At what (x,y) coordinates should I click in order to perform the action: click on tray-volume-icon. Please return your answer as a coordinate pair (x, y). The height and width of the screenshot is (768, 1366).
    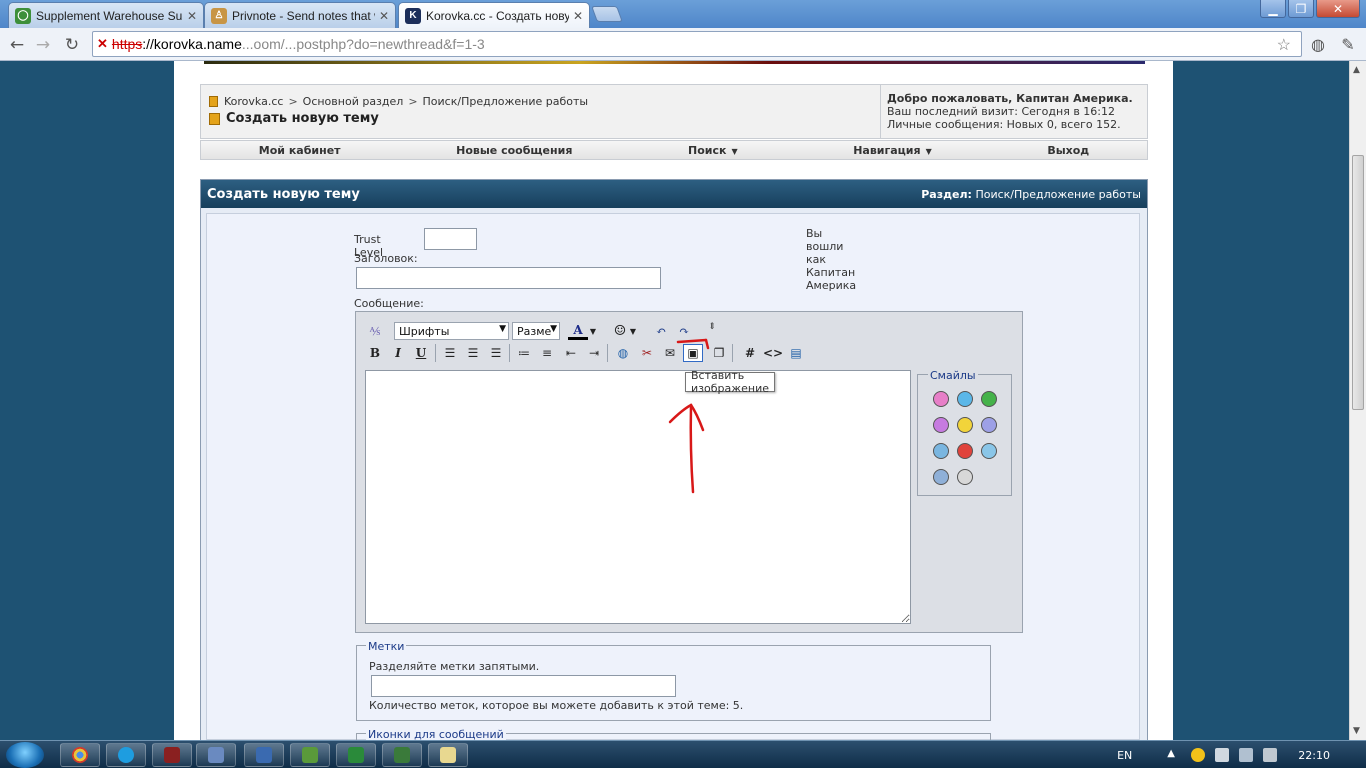
    Looking at the image, I should click on (1270, 755).